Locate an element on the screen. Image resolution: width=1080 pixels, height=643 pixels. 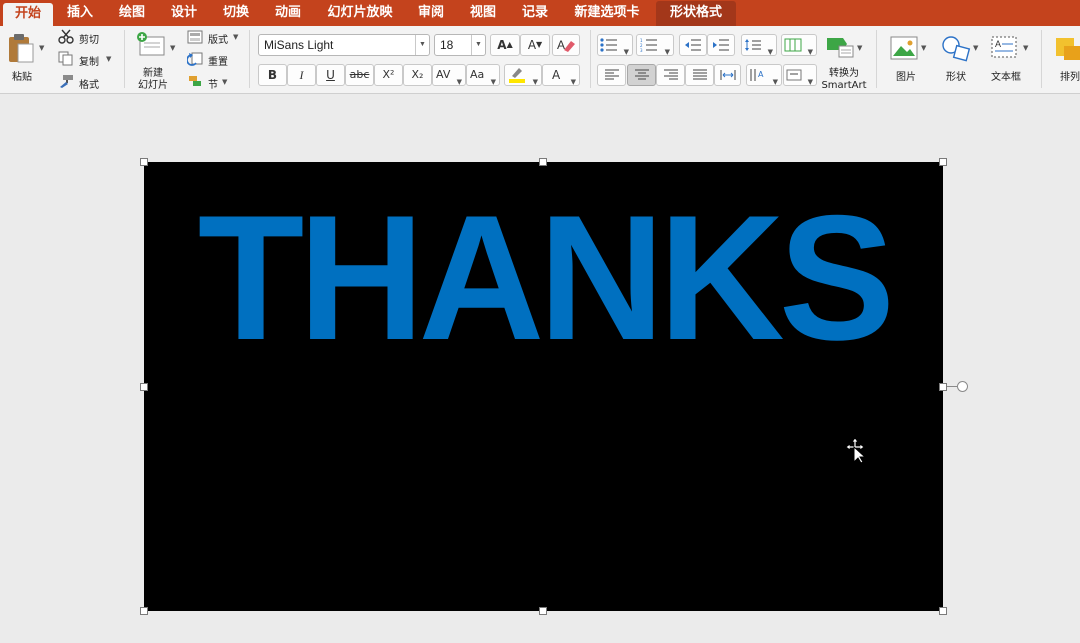
tab-slideshow: 幻灯片放映 is located at coordinates (360, 13).